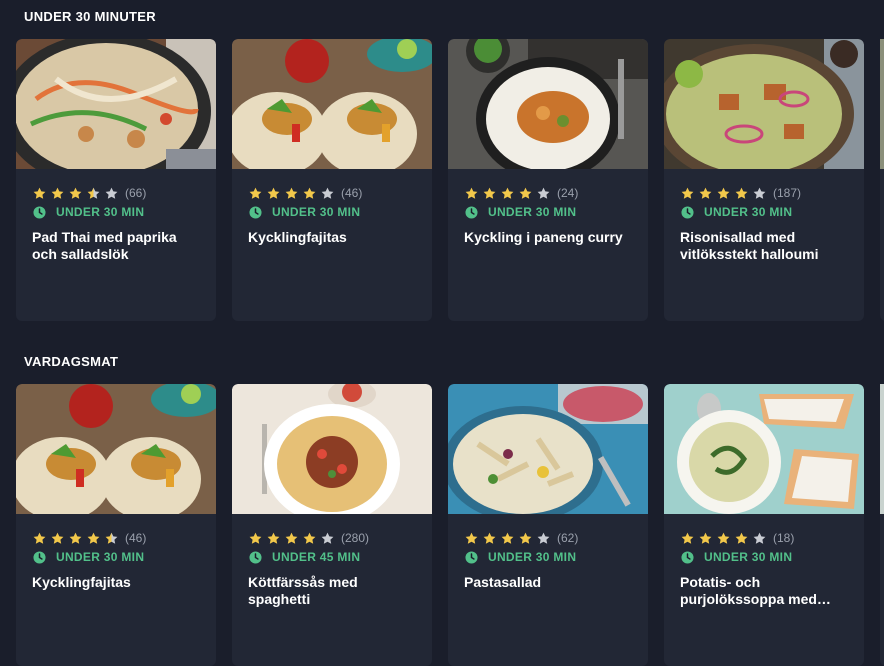 This screenshot has width=884, height=666. I want to click on star-rating: (66), so click(89, 193).